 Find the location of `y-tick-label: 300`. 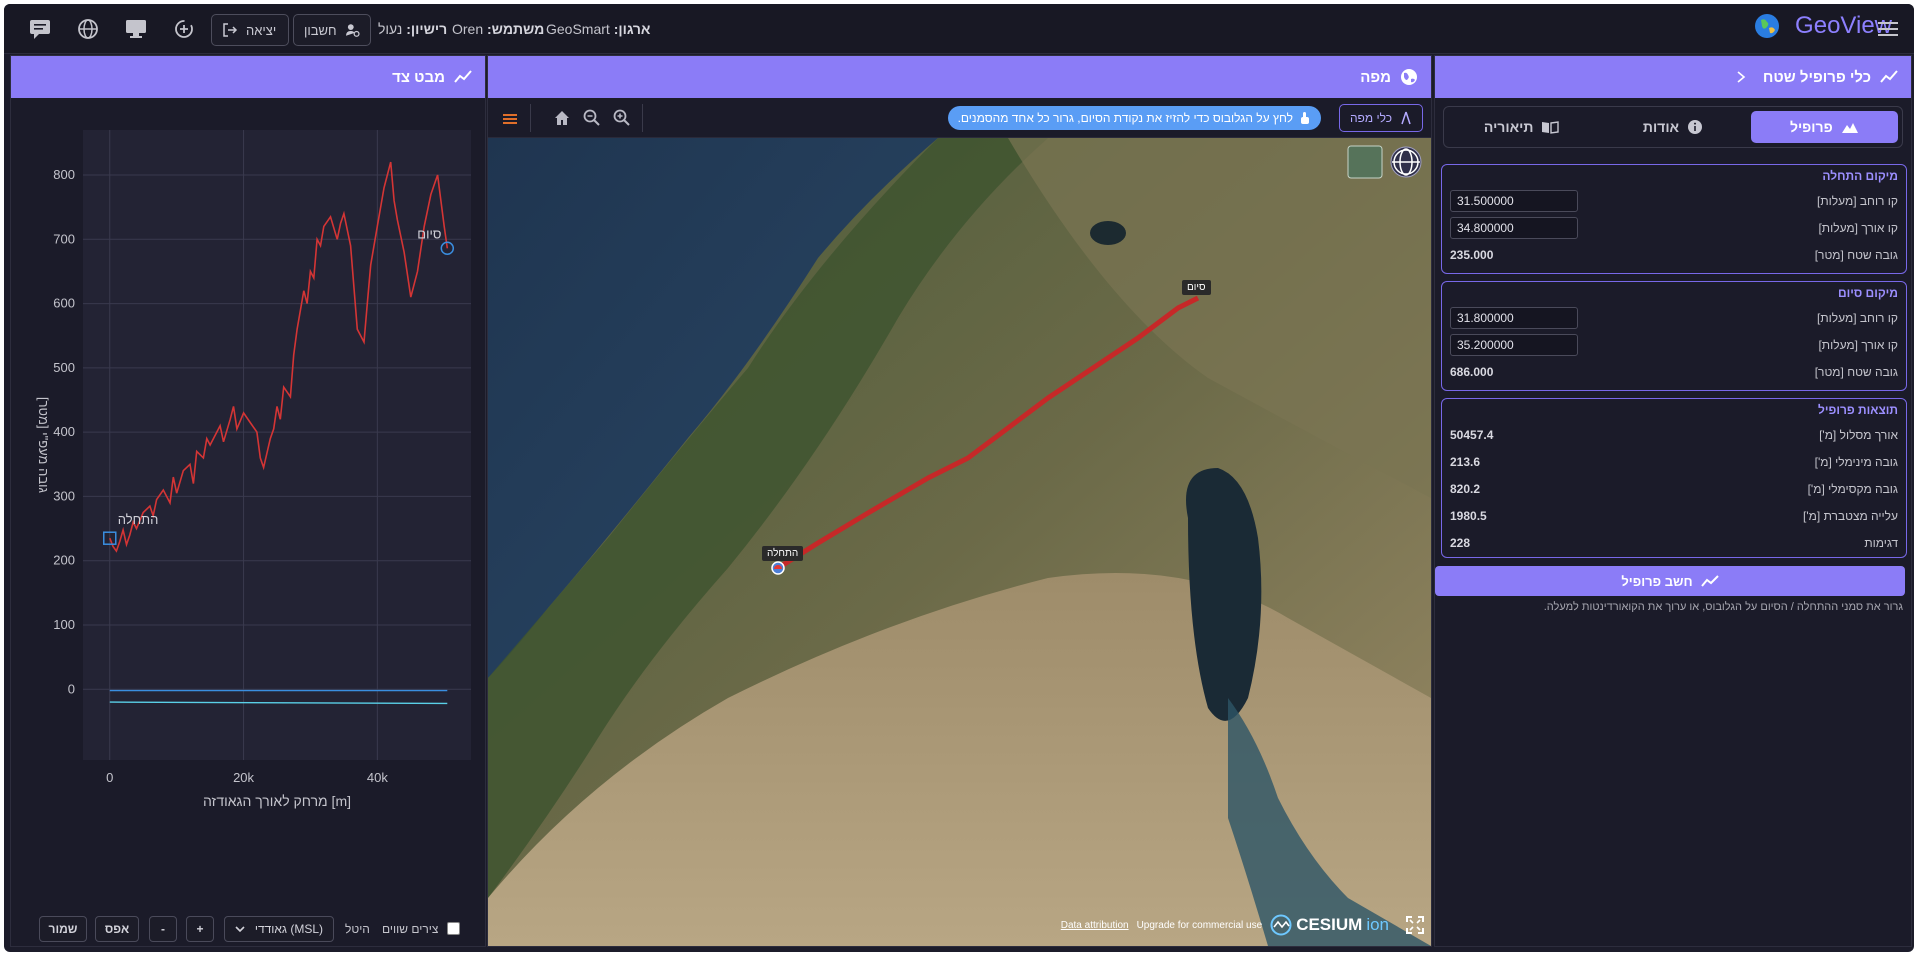

y-tick-label: 300 is located at coordinates (64, 495).